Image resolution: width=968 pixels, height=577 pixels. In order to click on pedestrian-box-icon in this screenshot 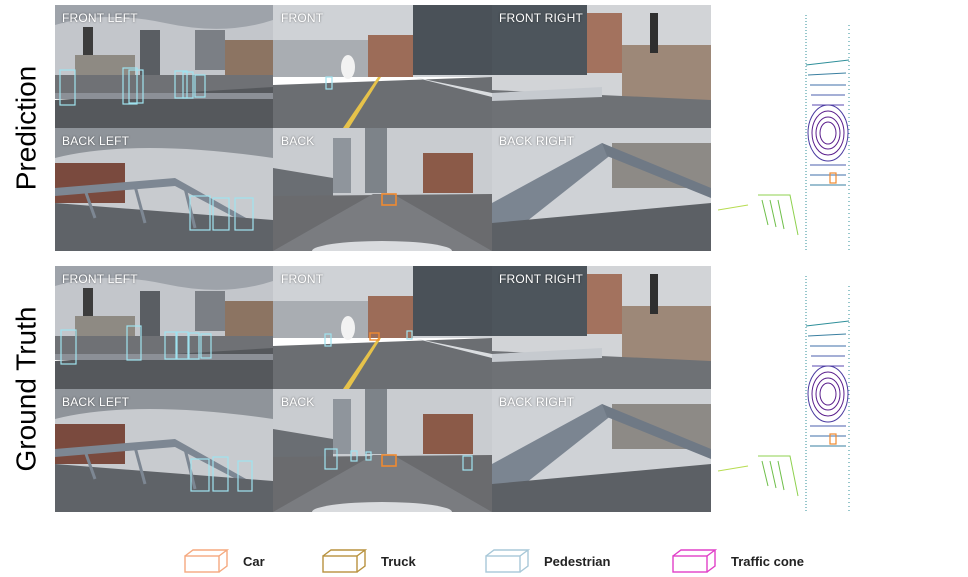, I will do `click(507, 561)`.